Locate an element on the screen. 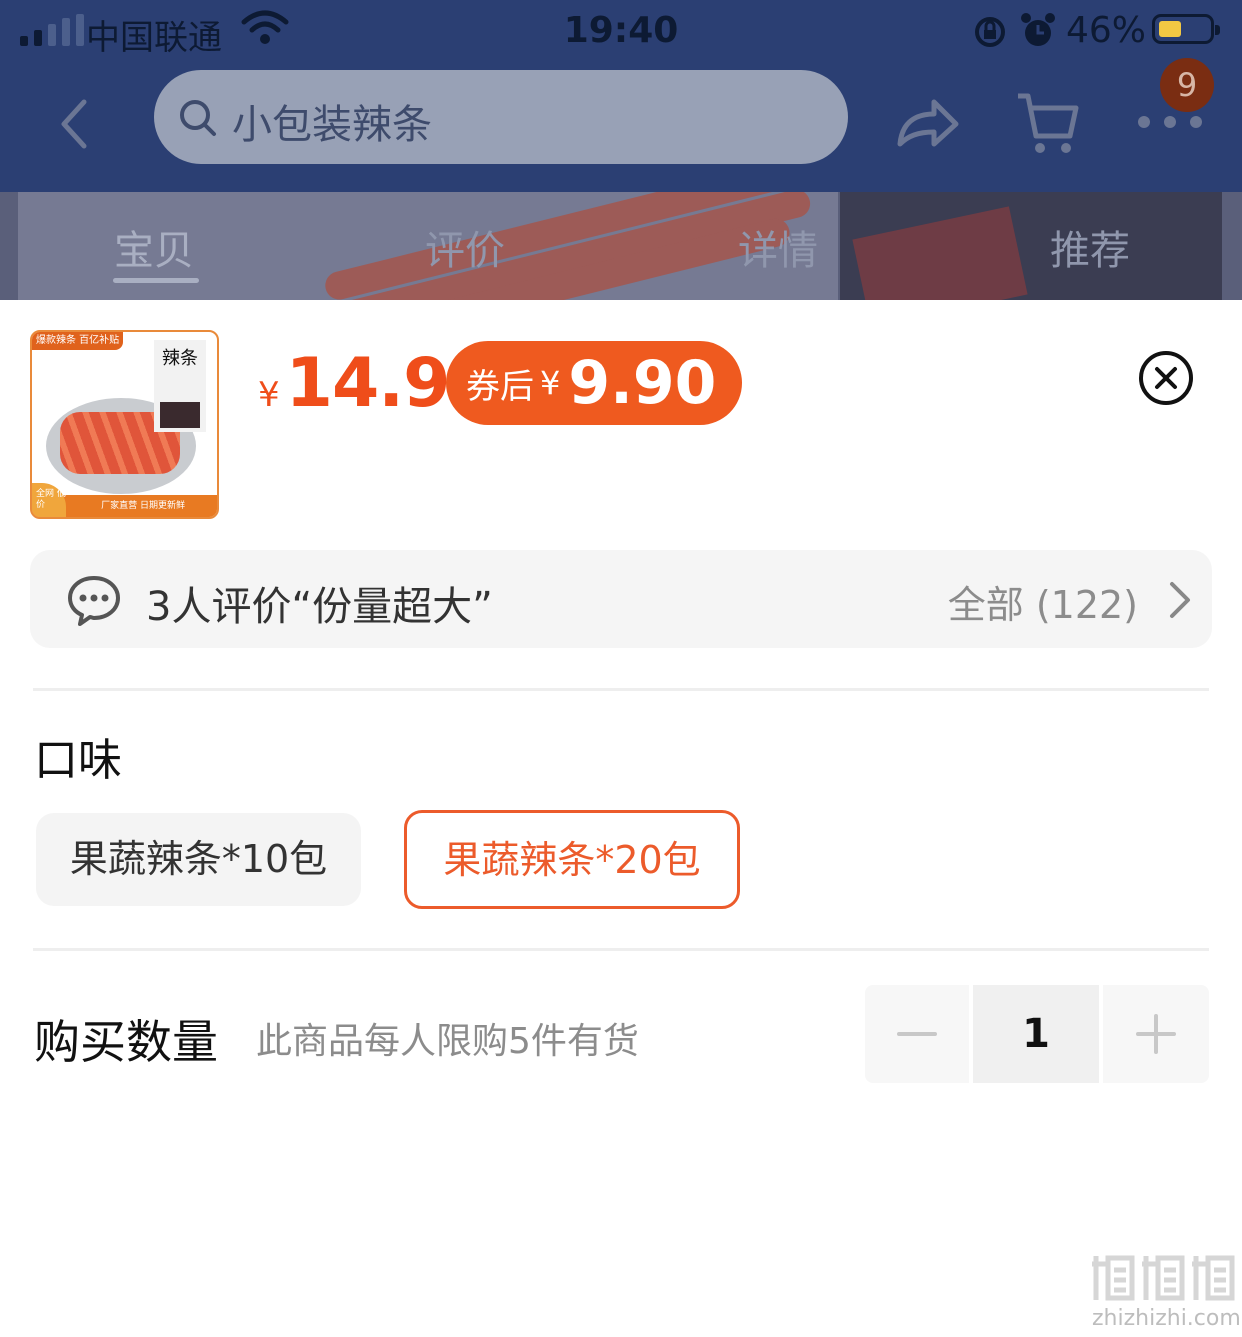  quantity-stepper: 1 is located at coordinates (1037, 1034).